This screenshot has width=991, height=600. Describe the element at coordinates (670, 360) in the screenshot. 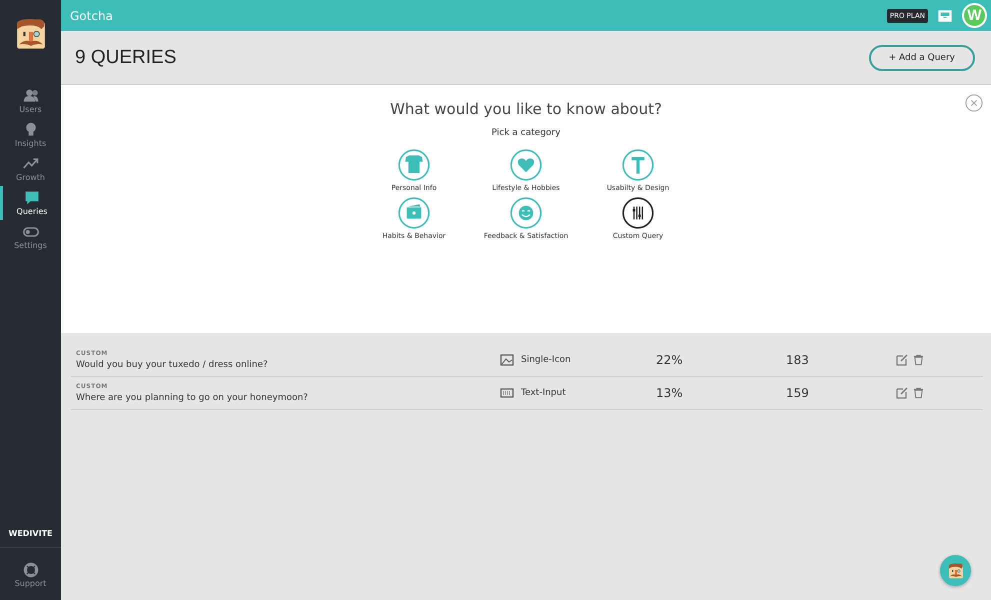

I see `response-rate: 22%` at that location.